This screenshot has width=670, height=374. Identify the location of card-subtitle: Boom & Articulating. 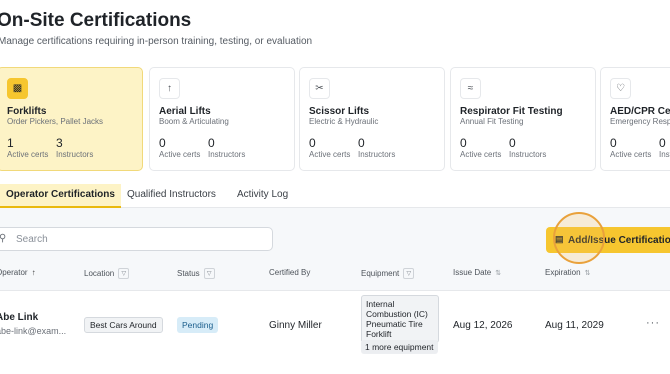
(194, 121).